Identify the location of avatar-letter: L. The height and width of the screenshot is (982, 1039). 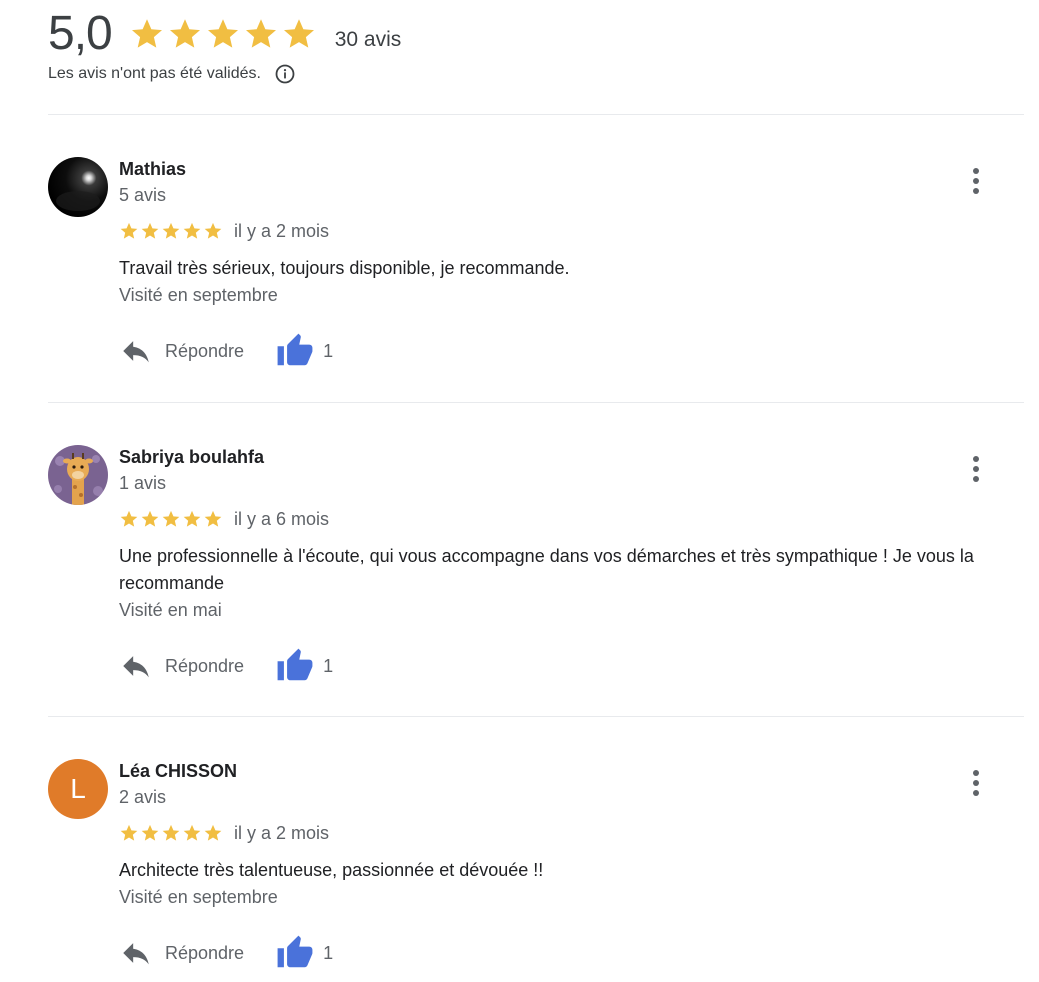
(78, 789).